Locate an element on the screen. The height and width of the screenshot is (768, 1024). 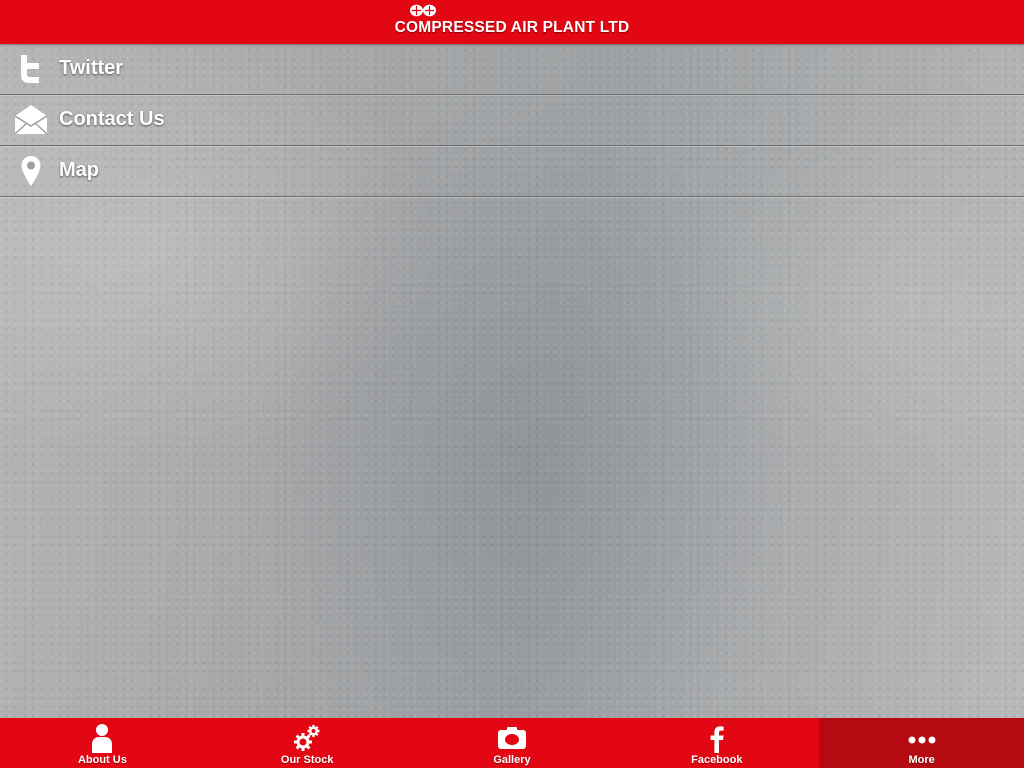
menu-item-map: Map is located at coordinates (512, 171).